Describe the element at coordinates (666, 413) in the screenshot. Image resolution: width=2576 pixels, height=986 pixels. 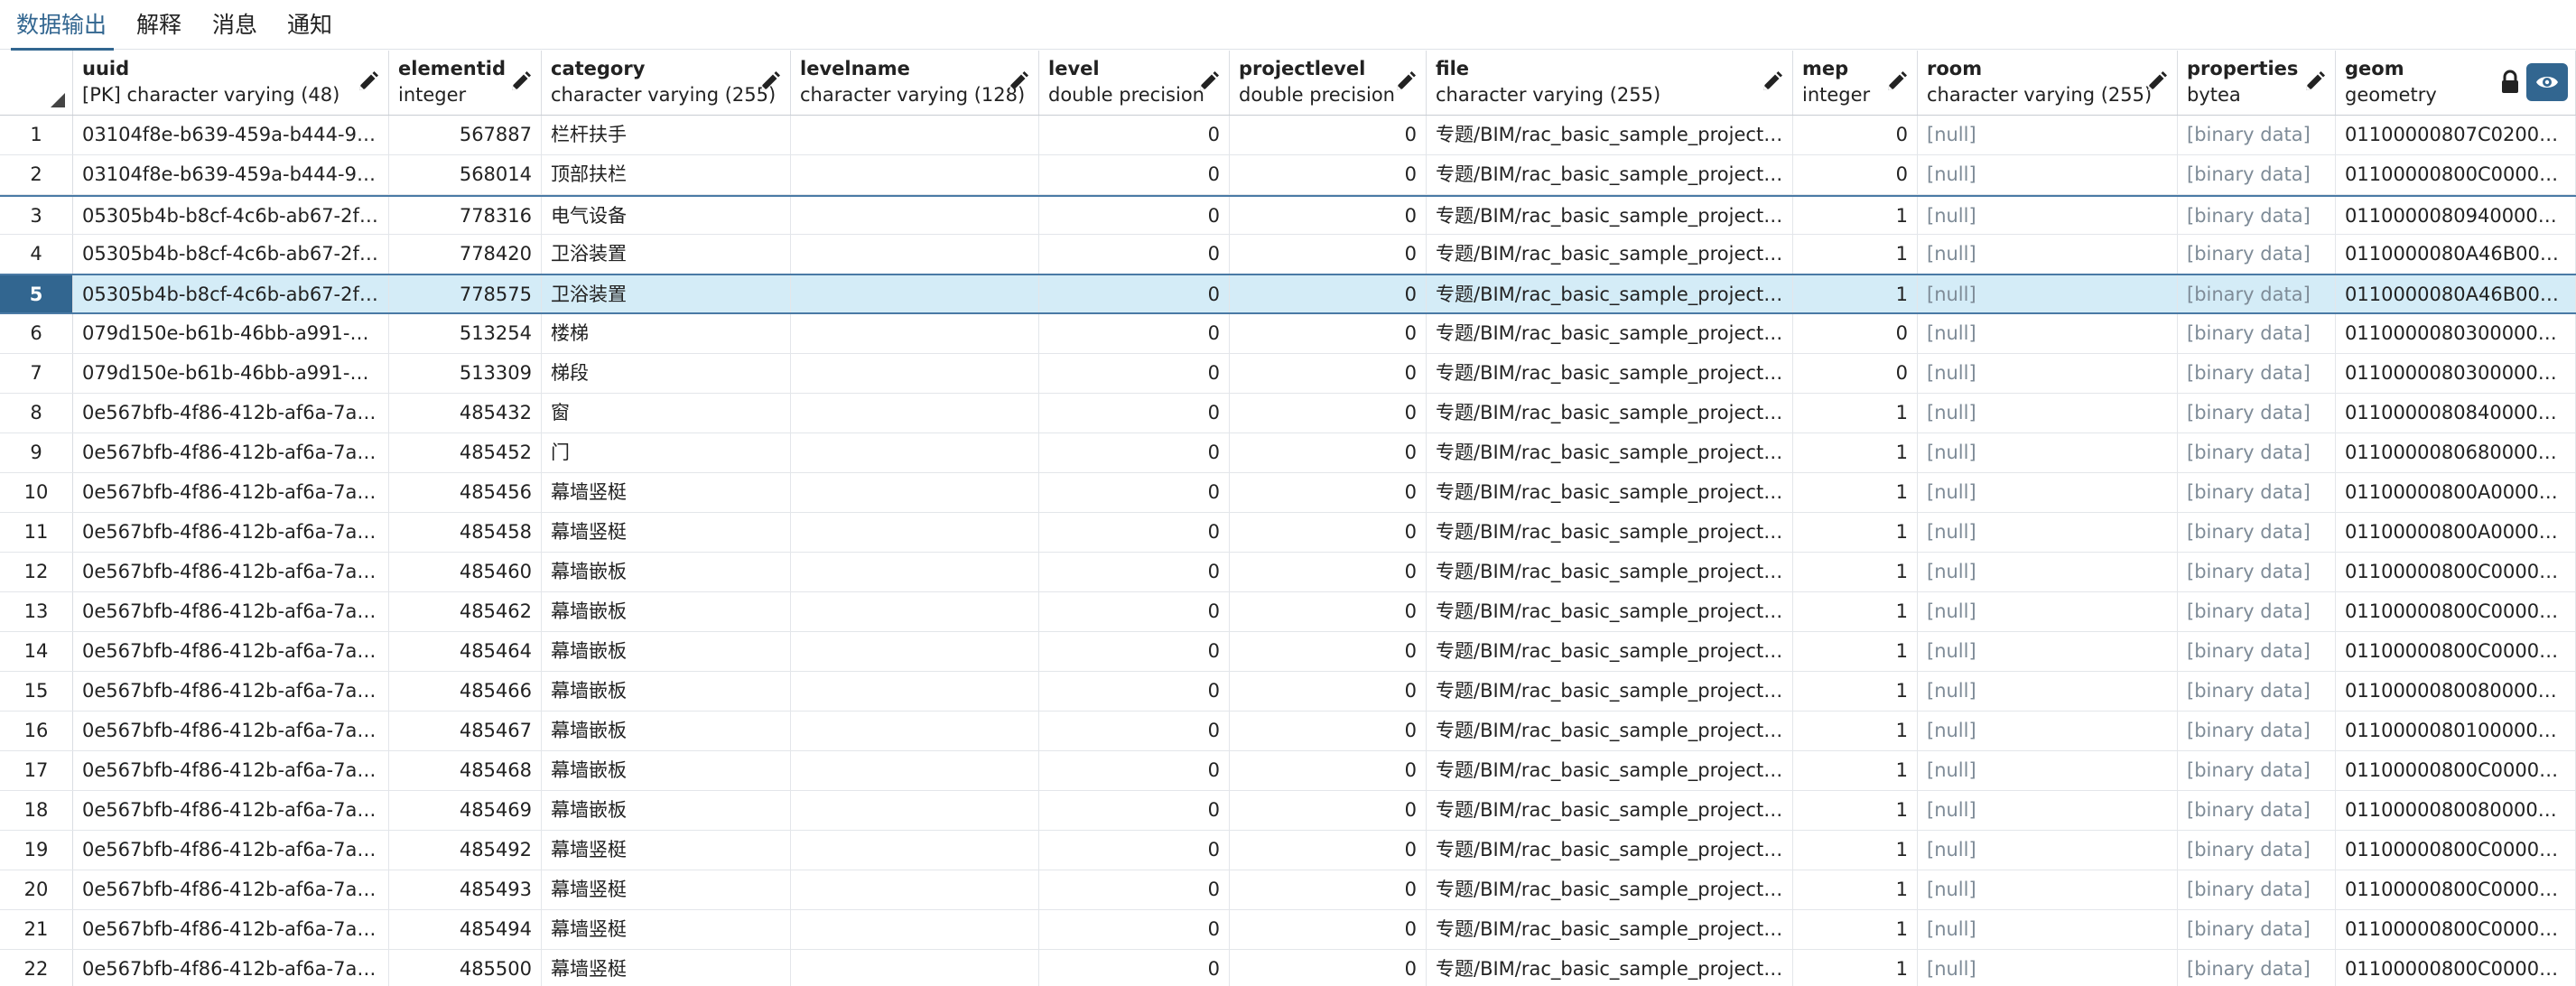
I see `cell-category: 窗` at that location.